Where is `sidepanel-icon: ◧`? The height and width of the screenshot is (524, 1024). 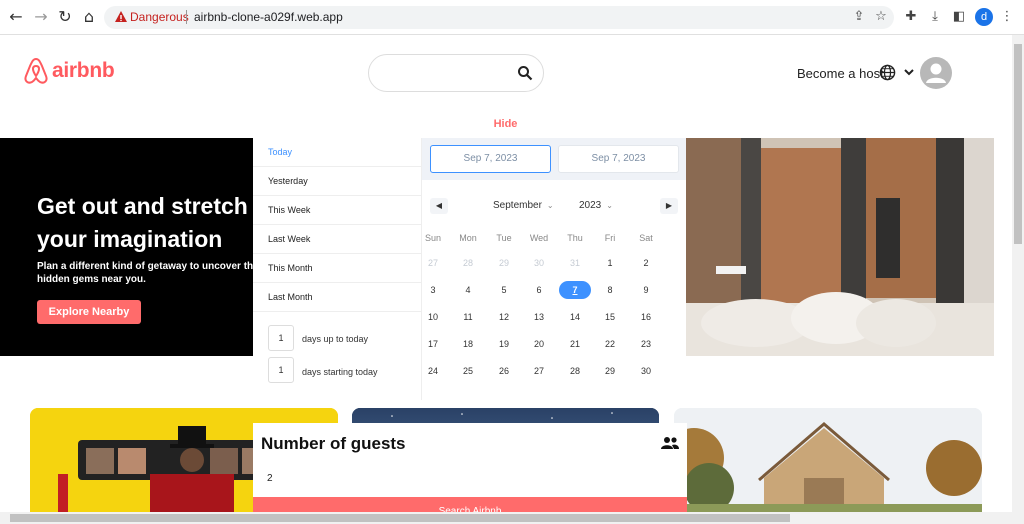
sidepanel-icon: ◧ is located at coordinates (959, 17).